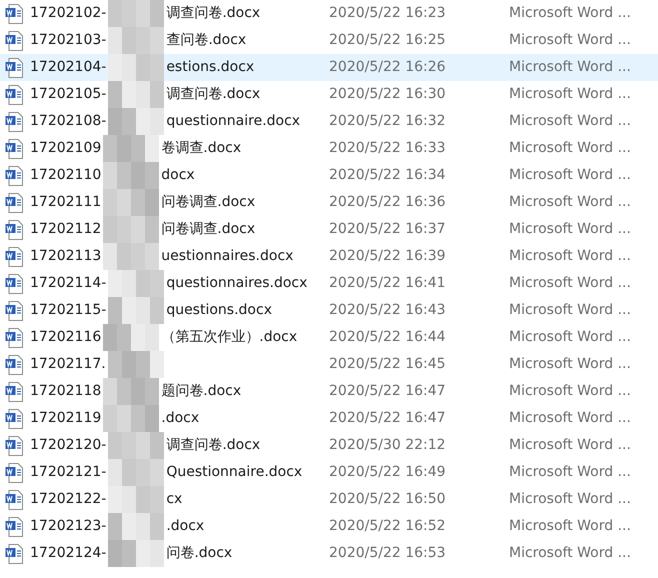 Image resolution: width=658 pixels, height=578 pixels. What do you see at coordinates (68, 499) in the screenshot?
I see `file-name: 17202122-` at bounding box center [68, 499].